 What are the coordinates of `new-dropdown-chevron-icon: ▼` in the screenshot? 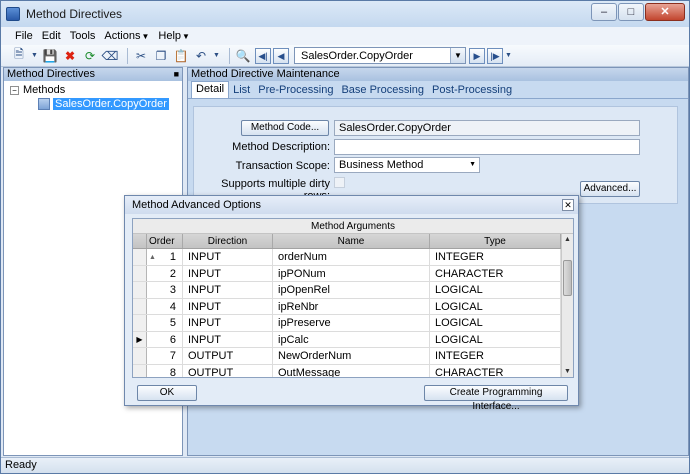 It's located at (34, 56).